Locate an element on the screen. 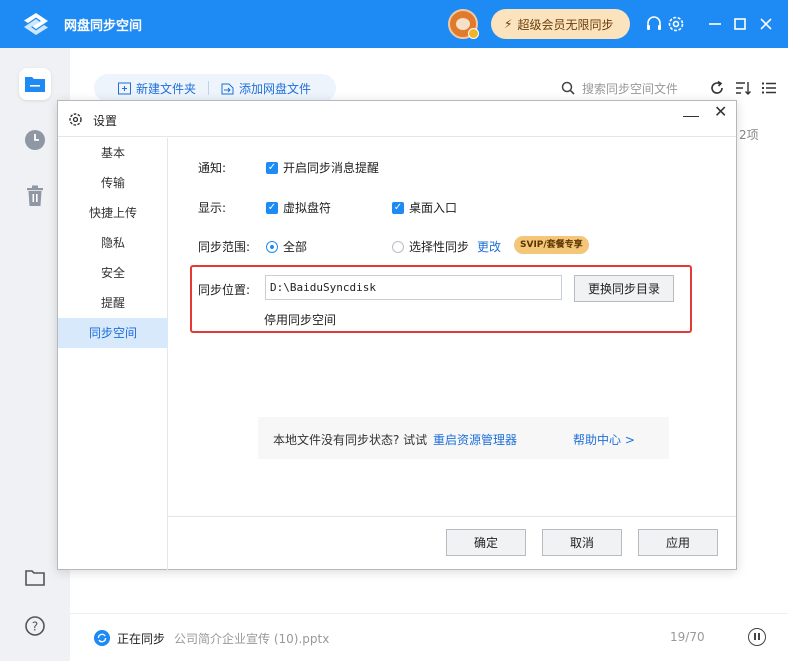  vip-upgrade-button: ⚡ 超级会员无限同步 is located at coordinates (560, 24).